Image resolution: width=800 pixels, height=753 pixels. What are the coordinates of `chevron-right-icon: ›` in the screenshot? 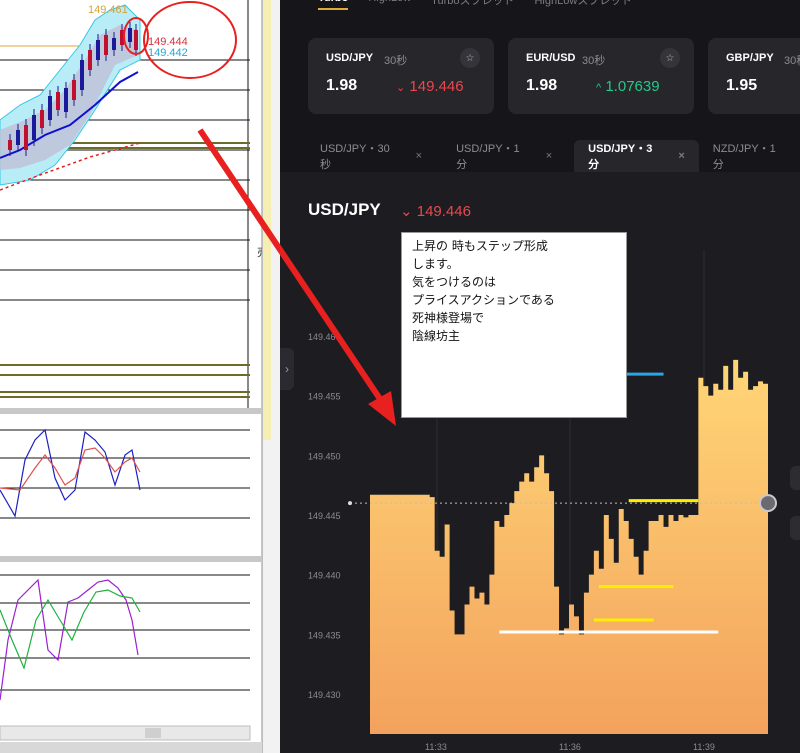 It's located at (287, 369).